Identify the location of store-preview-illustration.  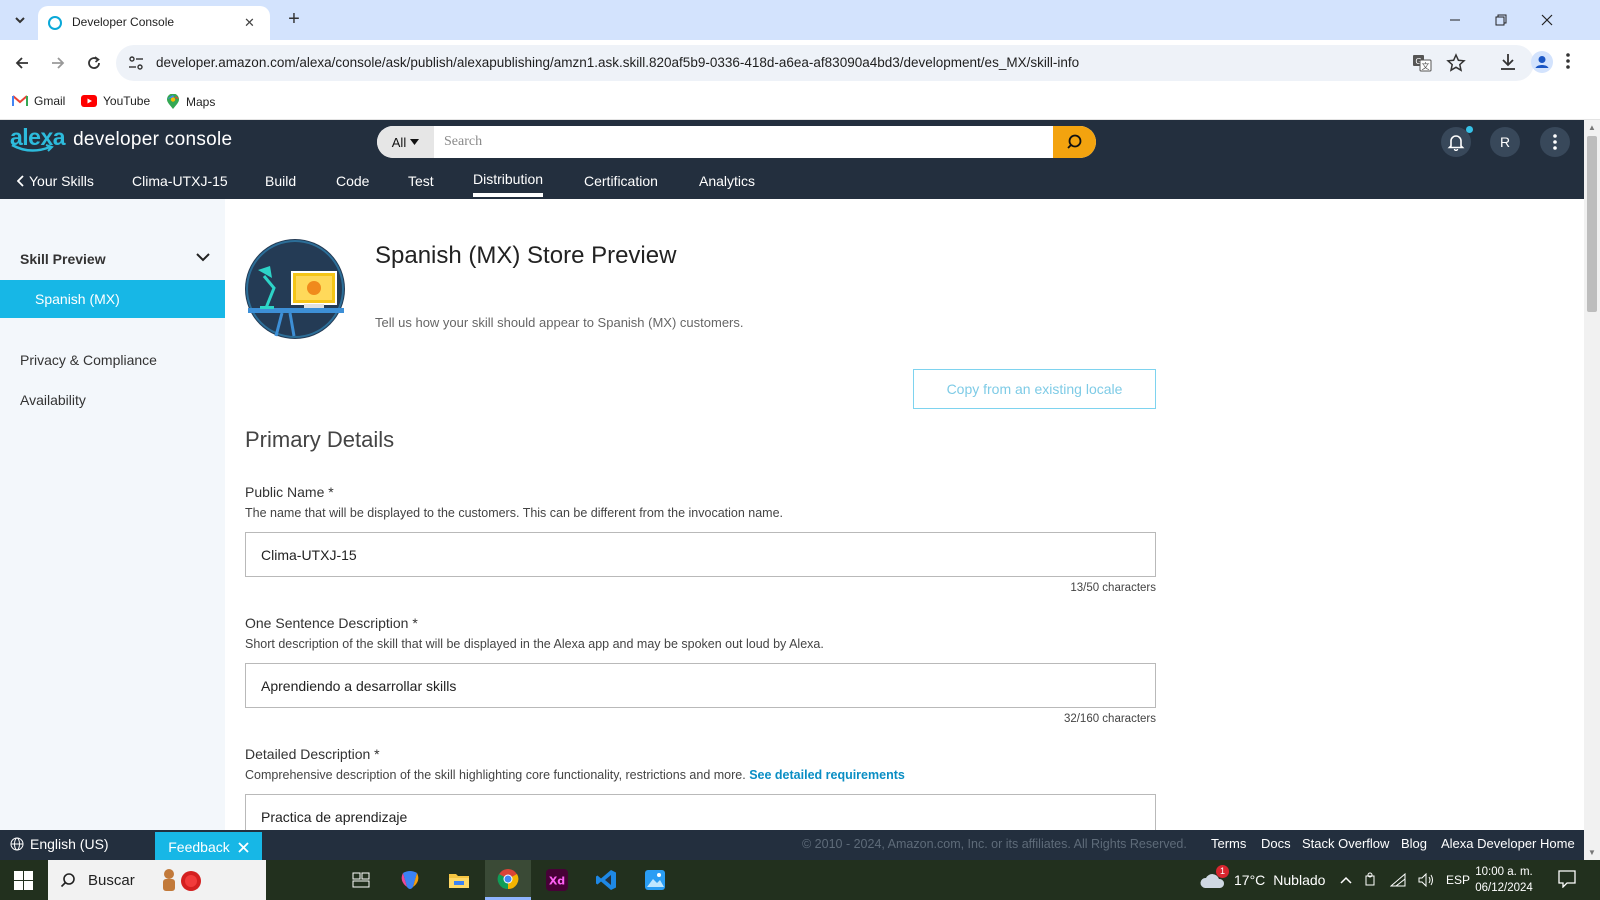
(295, 289).